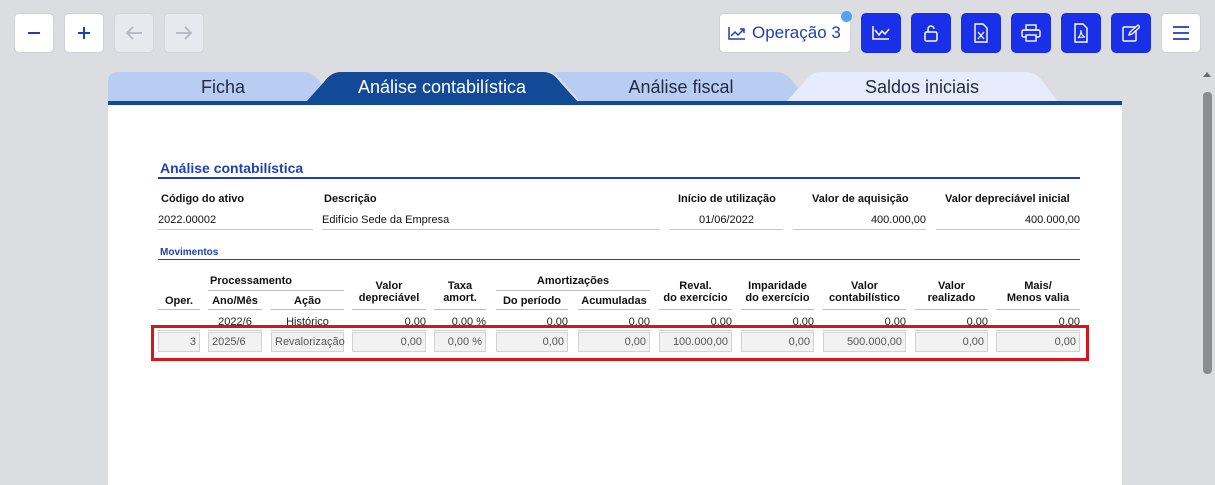 Image resolution: width=1215 pixels, height=485 pixels. I want to click on arrow-right-icon, so click(184, 33).